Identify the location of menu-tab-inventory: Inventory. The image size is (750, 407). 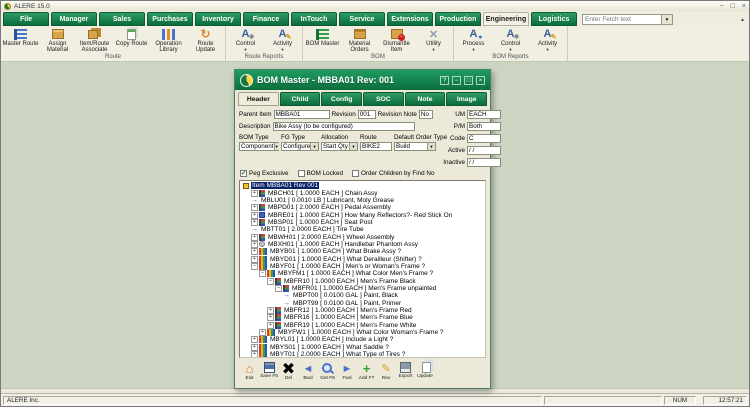
(218, 19).